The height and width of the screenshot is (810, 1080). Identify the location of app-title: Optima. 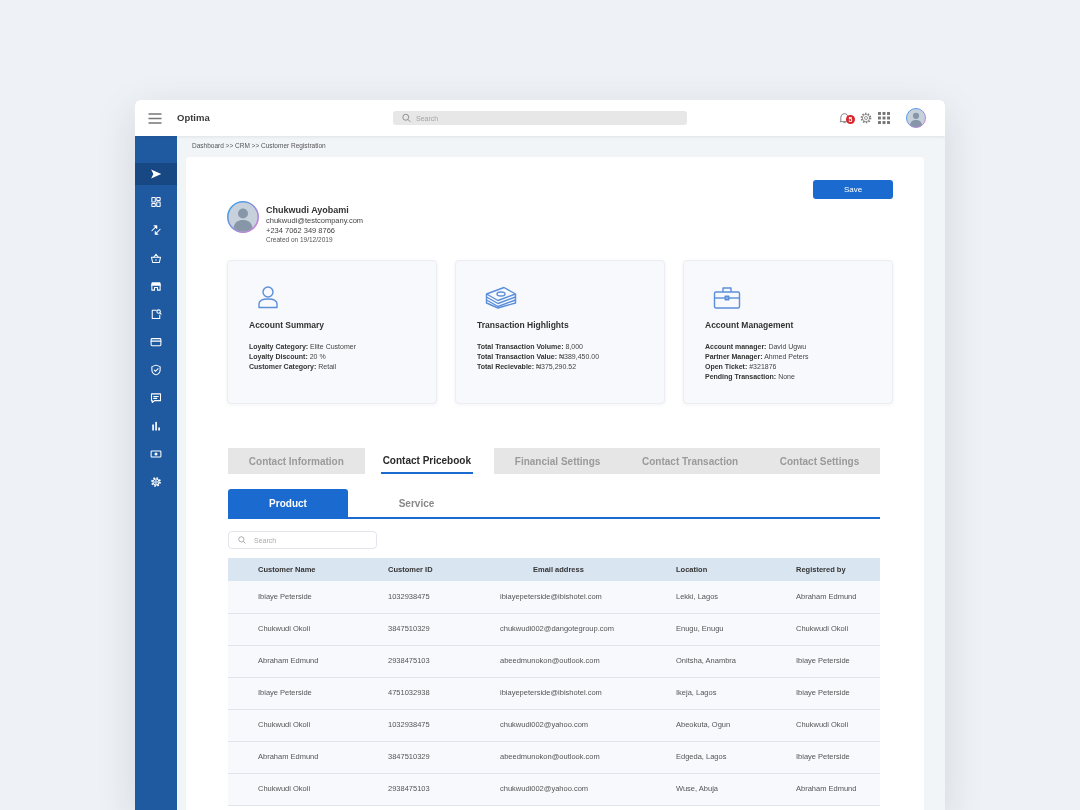
(193, 117).